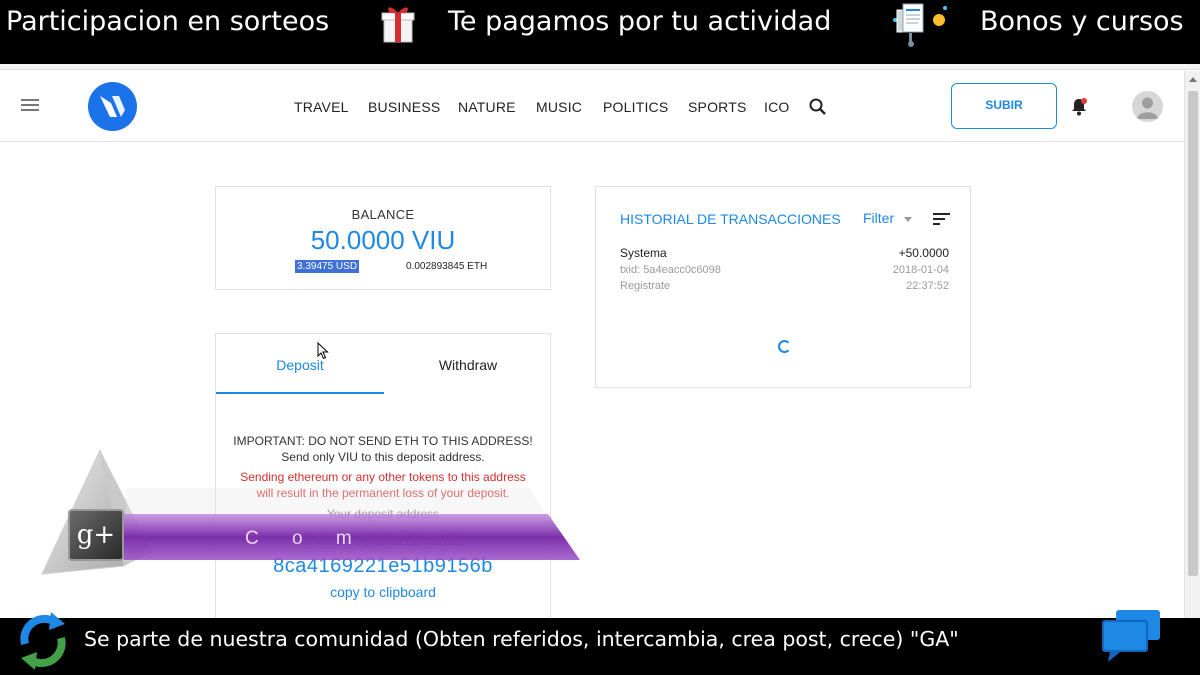 This screenshot has width=1200, height=675. Describe the element at coordinates (43, 641) in the screenshot. I see `refresh-icon` at that location.